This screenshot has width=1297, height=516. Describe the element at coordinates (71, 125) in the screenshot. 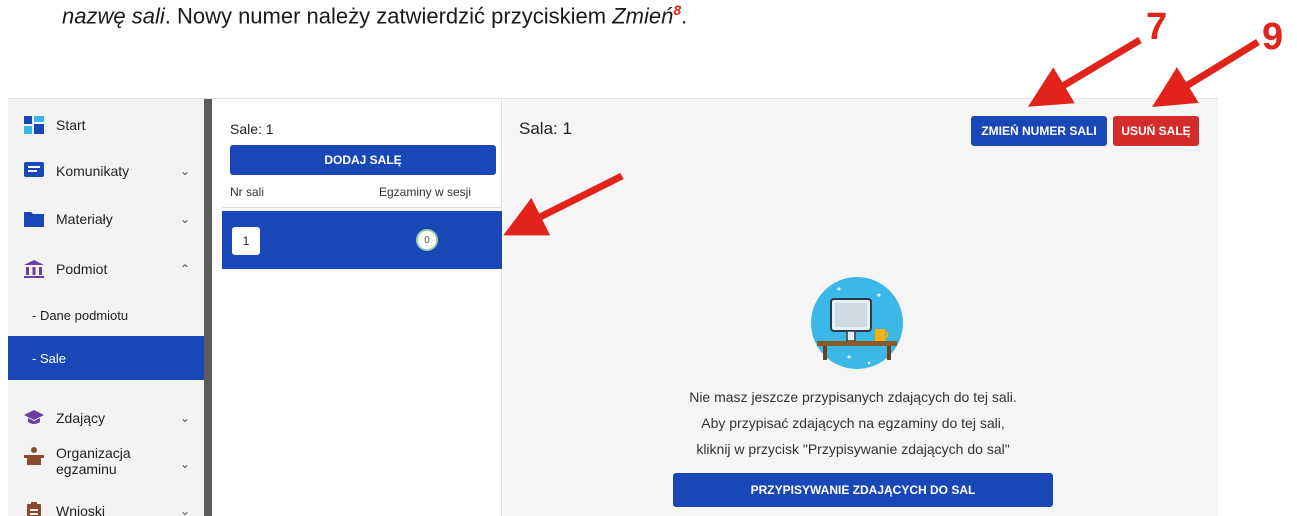

I see `sidebar-item-label: Start` at that location.